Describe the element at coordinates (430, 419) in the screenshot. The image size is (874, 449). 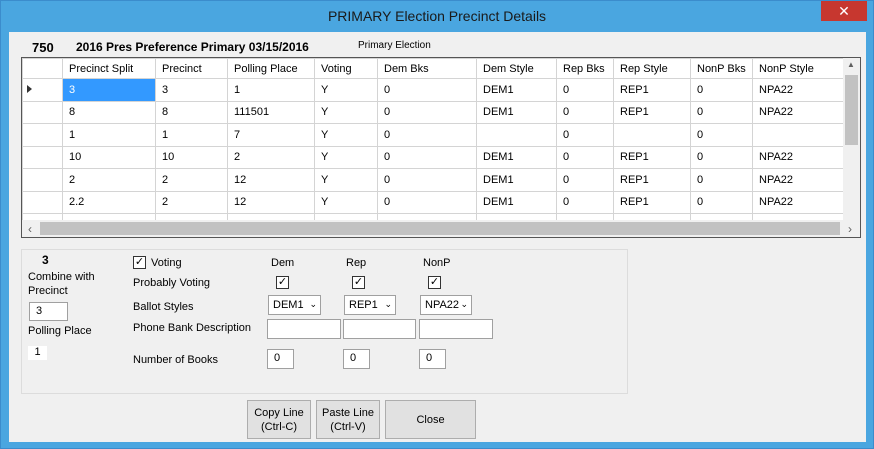
I see `close-button: Close` at that location.